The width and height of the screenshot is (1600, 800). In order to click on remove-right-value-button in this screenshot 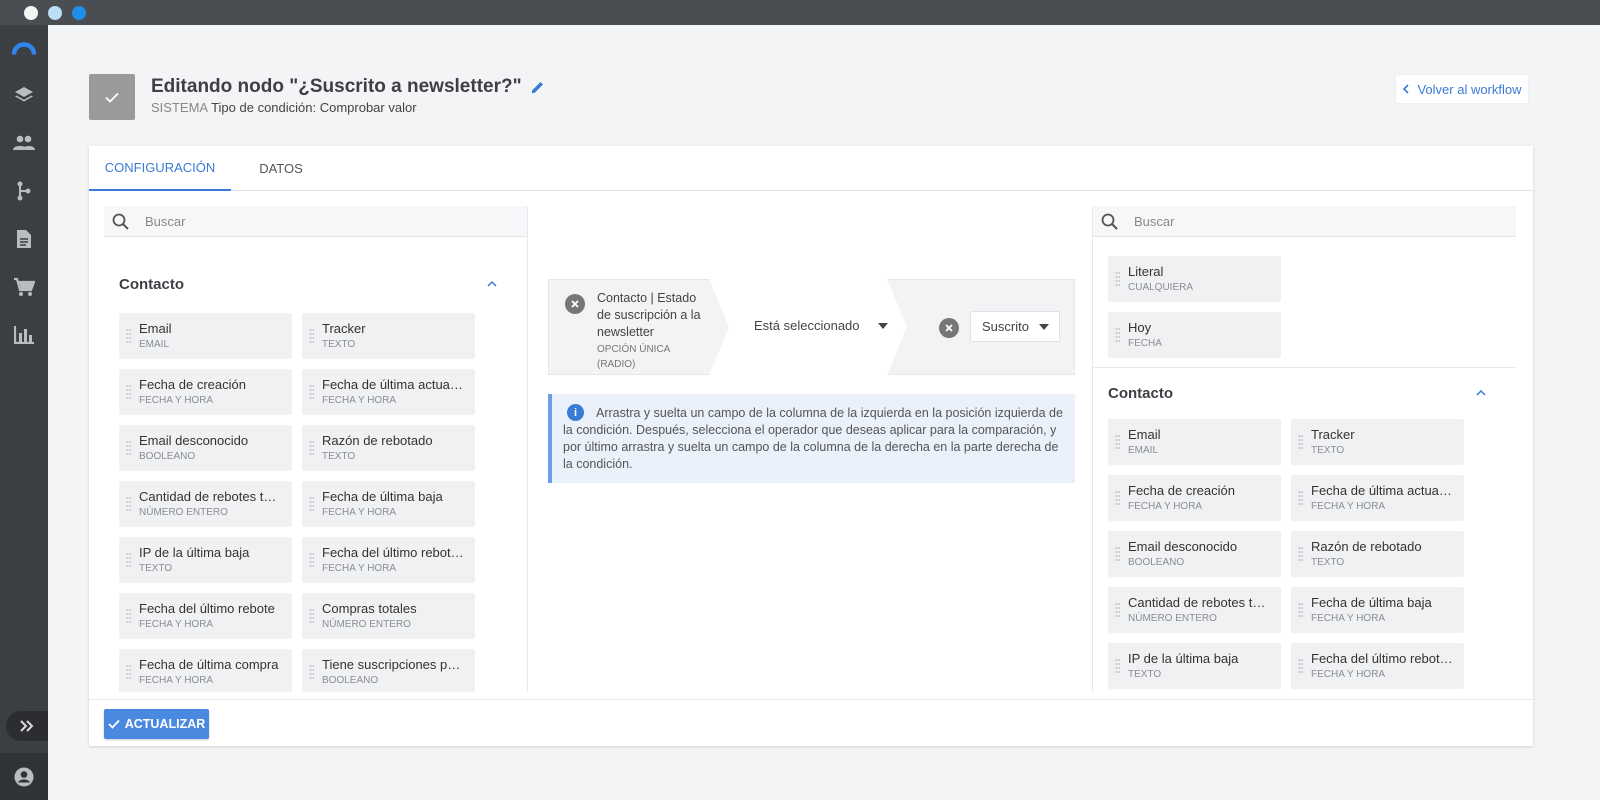, I will do `click(949, 328)`.